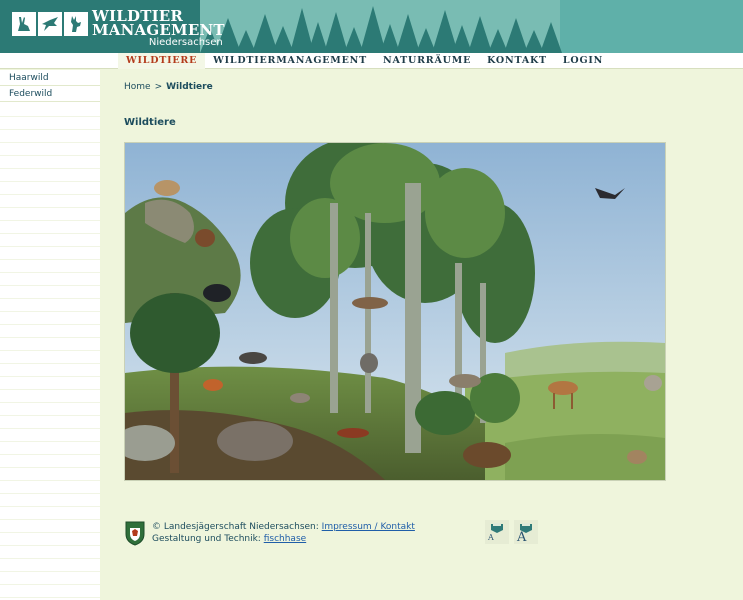 The height and width of the screenshot is (600, 743). I want to click on fischhase-link: fischhase, so click(285, 539).